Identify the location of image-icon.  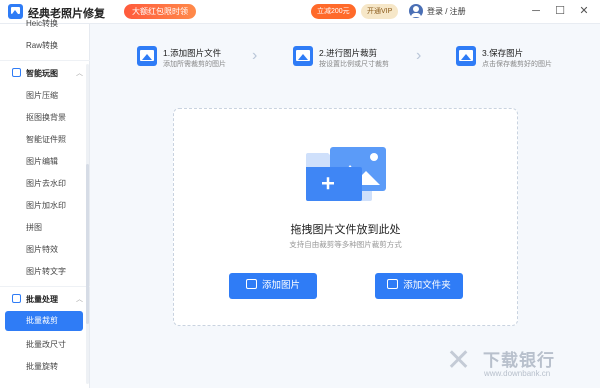
(251, 284).